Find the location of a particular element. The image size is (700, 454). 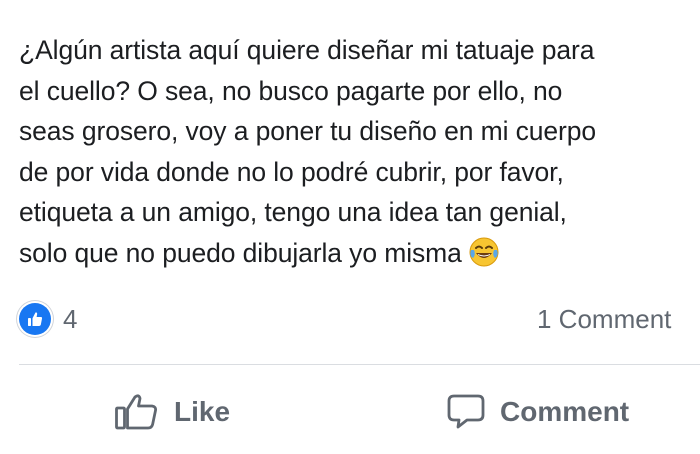

comment-count-link: 1 Comment is located at coordinates (604, 319).